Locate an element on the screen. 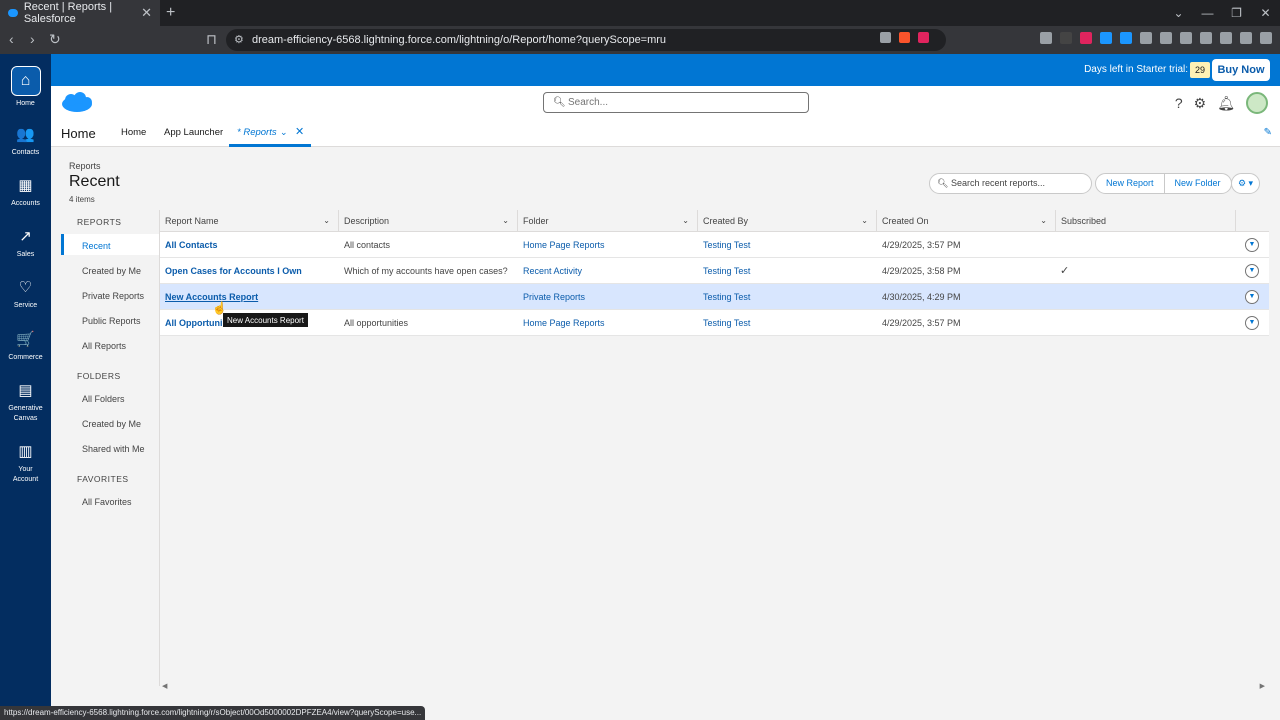 This screenshot has width=1280, height=720. nav-contacts: 👥 Contacts is located at coordinates (25, 141).